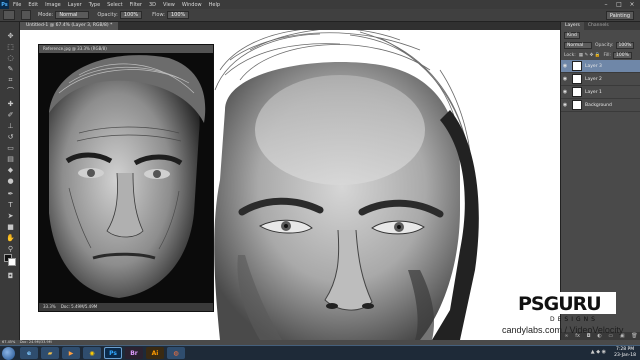 The width and height of the screenshot is (640, 360). What do you see at coordinates (10, 36) in the screenshot?
I see `move-tool-icon: ✥` at bounding box center [10, 36].